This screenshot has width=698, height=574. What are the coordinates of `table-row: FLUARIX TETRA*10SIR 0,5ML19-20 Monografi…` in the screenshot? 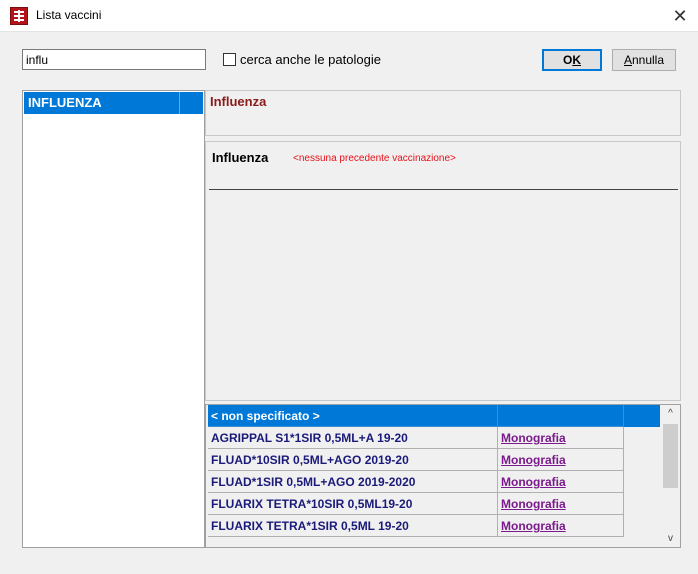 It's located at (434, 504).